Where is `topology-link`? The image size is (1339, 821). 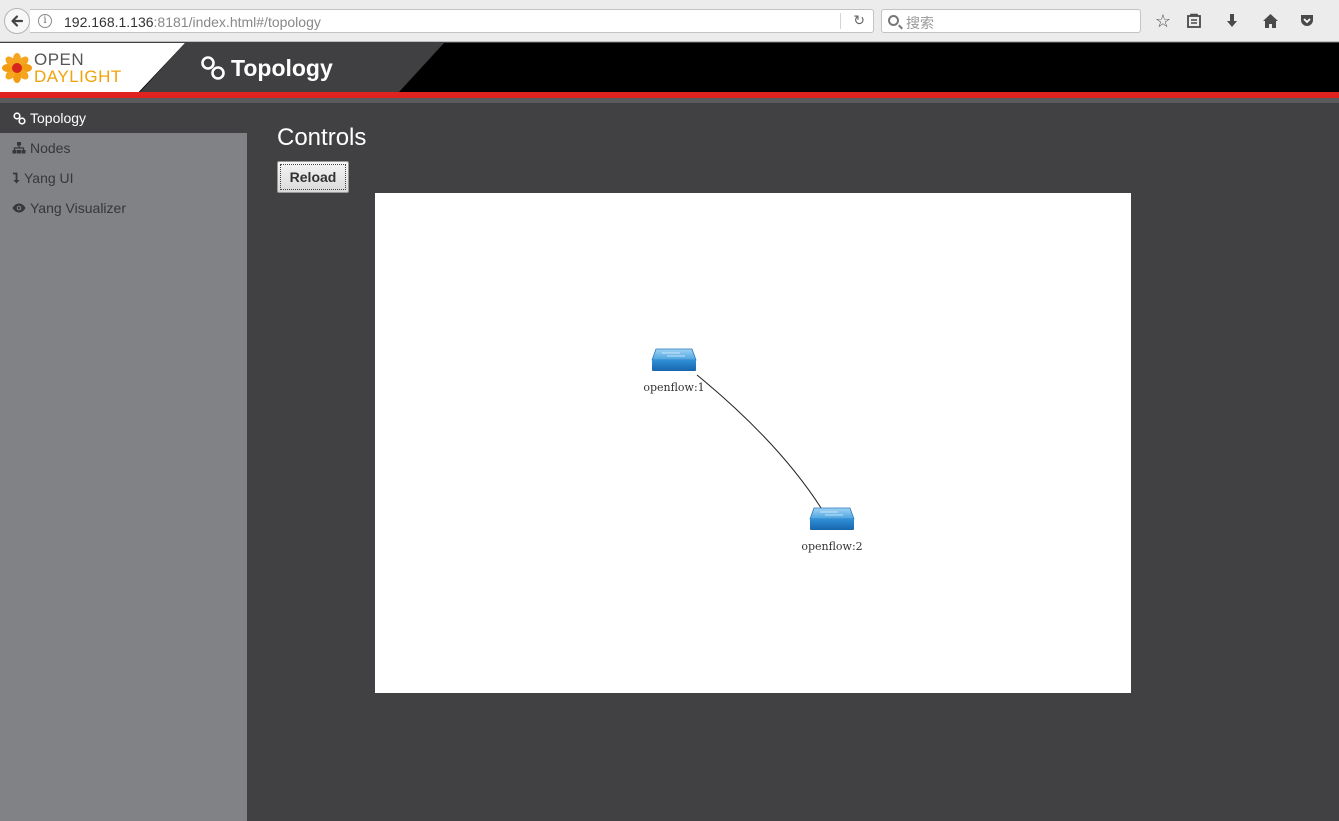 topology-link is located at coordinates (760, 443).